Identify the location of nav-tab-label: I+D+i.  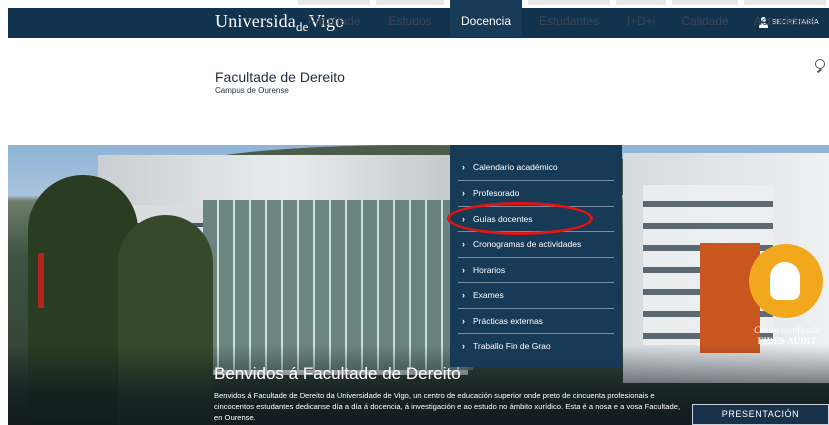
(641, 21).